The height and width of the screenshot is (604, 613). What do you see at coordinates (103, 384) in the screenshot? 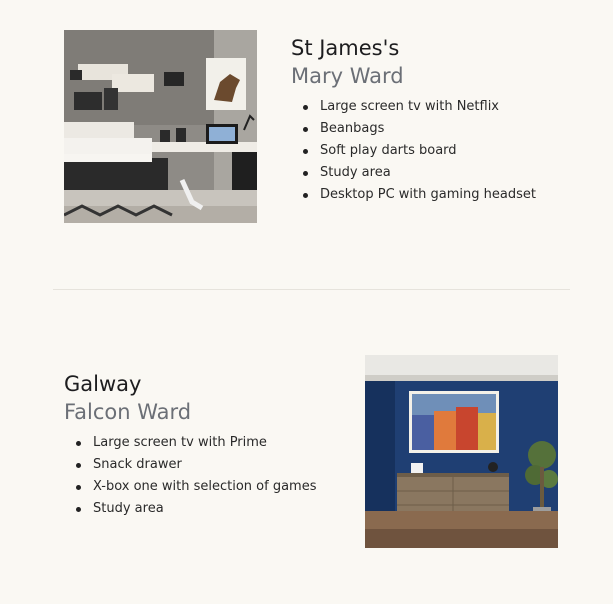
I see `ward-title: Galway` at bounding box center [103, 384].